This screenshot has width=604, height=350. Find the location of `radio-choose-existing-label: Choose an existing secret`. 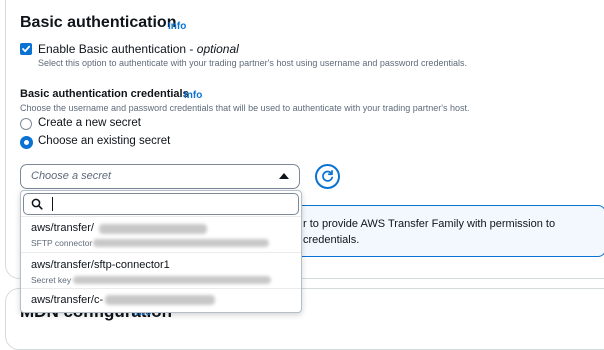

radio-choose-existing-label: Choose an existing secret is located at coordinates (104, 141).